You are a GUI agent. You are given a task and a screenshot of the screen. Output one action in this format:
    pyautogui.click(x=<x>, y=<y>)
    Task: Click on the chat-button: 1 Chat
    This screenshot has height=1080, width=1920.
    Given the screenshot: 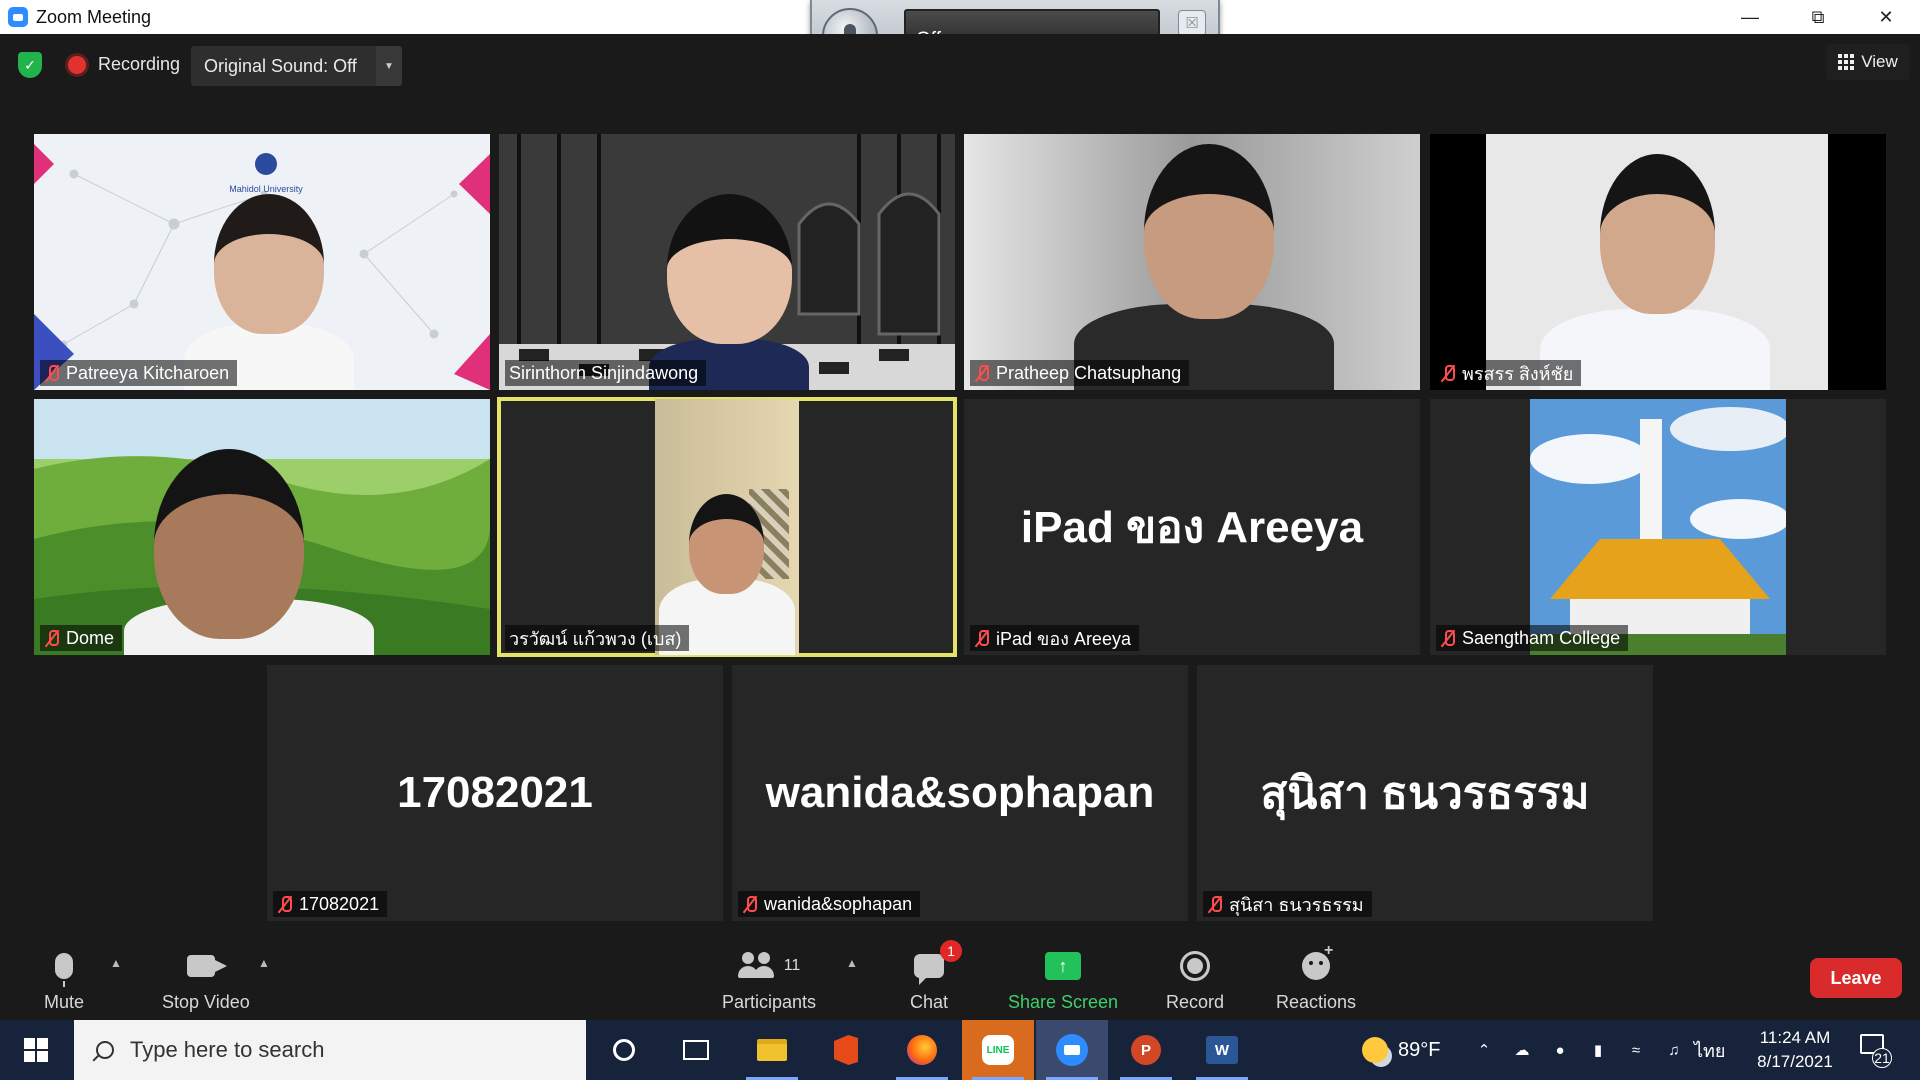 What is the action you would take?
    pyautogui.click(x=936, y=976)
    